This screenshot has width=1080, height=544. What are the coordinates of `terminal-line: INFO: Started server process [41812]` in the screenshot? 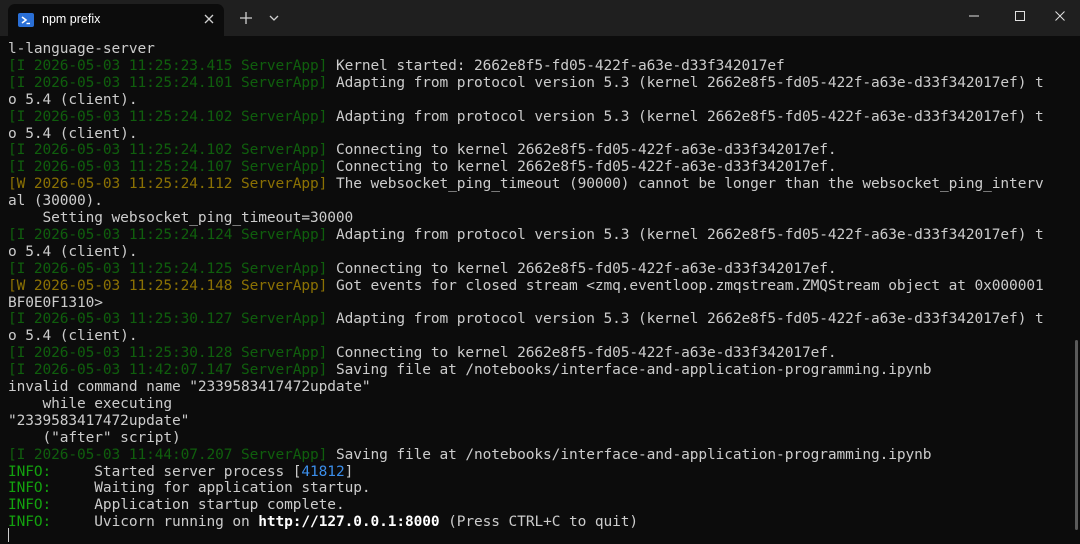 It's located at (180, 472).